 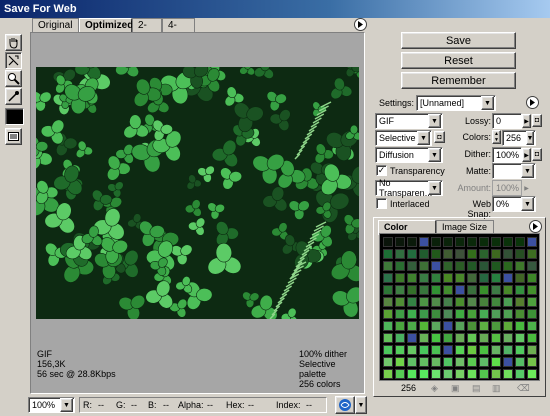 I want to click on slice-select-tool, so click(x=13, y=60).